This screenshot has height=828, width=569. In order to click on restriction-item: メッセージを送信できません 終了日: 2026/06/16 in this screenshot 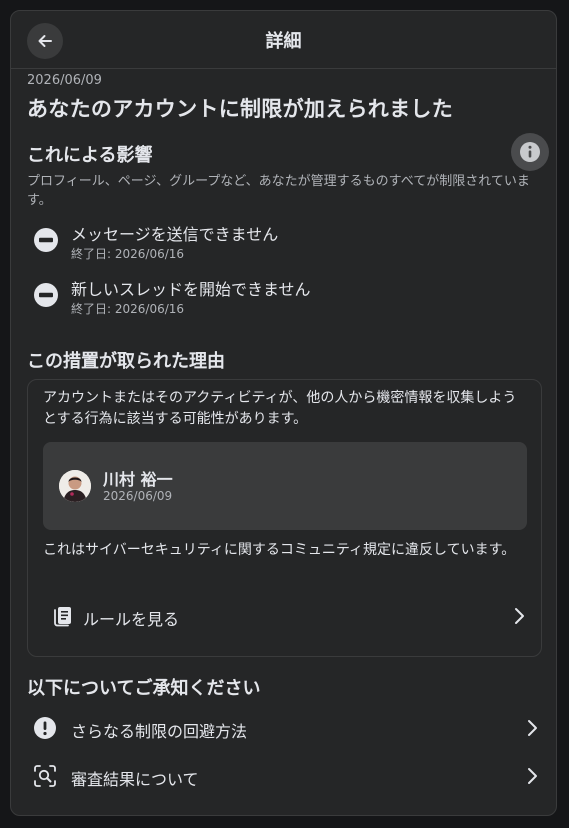, I will do `click(273, 243)`.